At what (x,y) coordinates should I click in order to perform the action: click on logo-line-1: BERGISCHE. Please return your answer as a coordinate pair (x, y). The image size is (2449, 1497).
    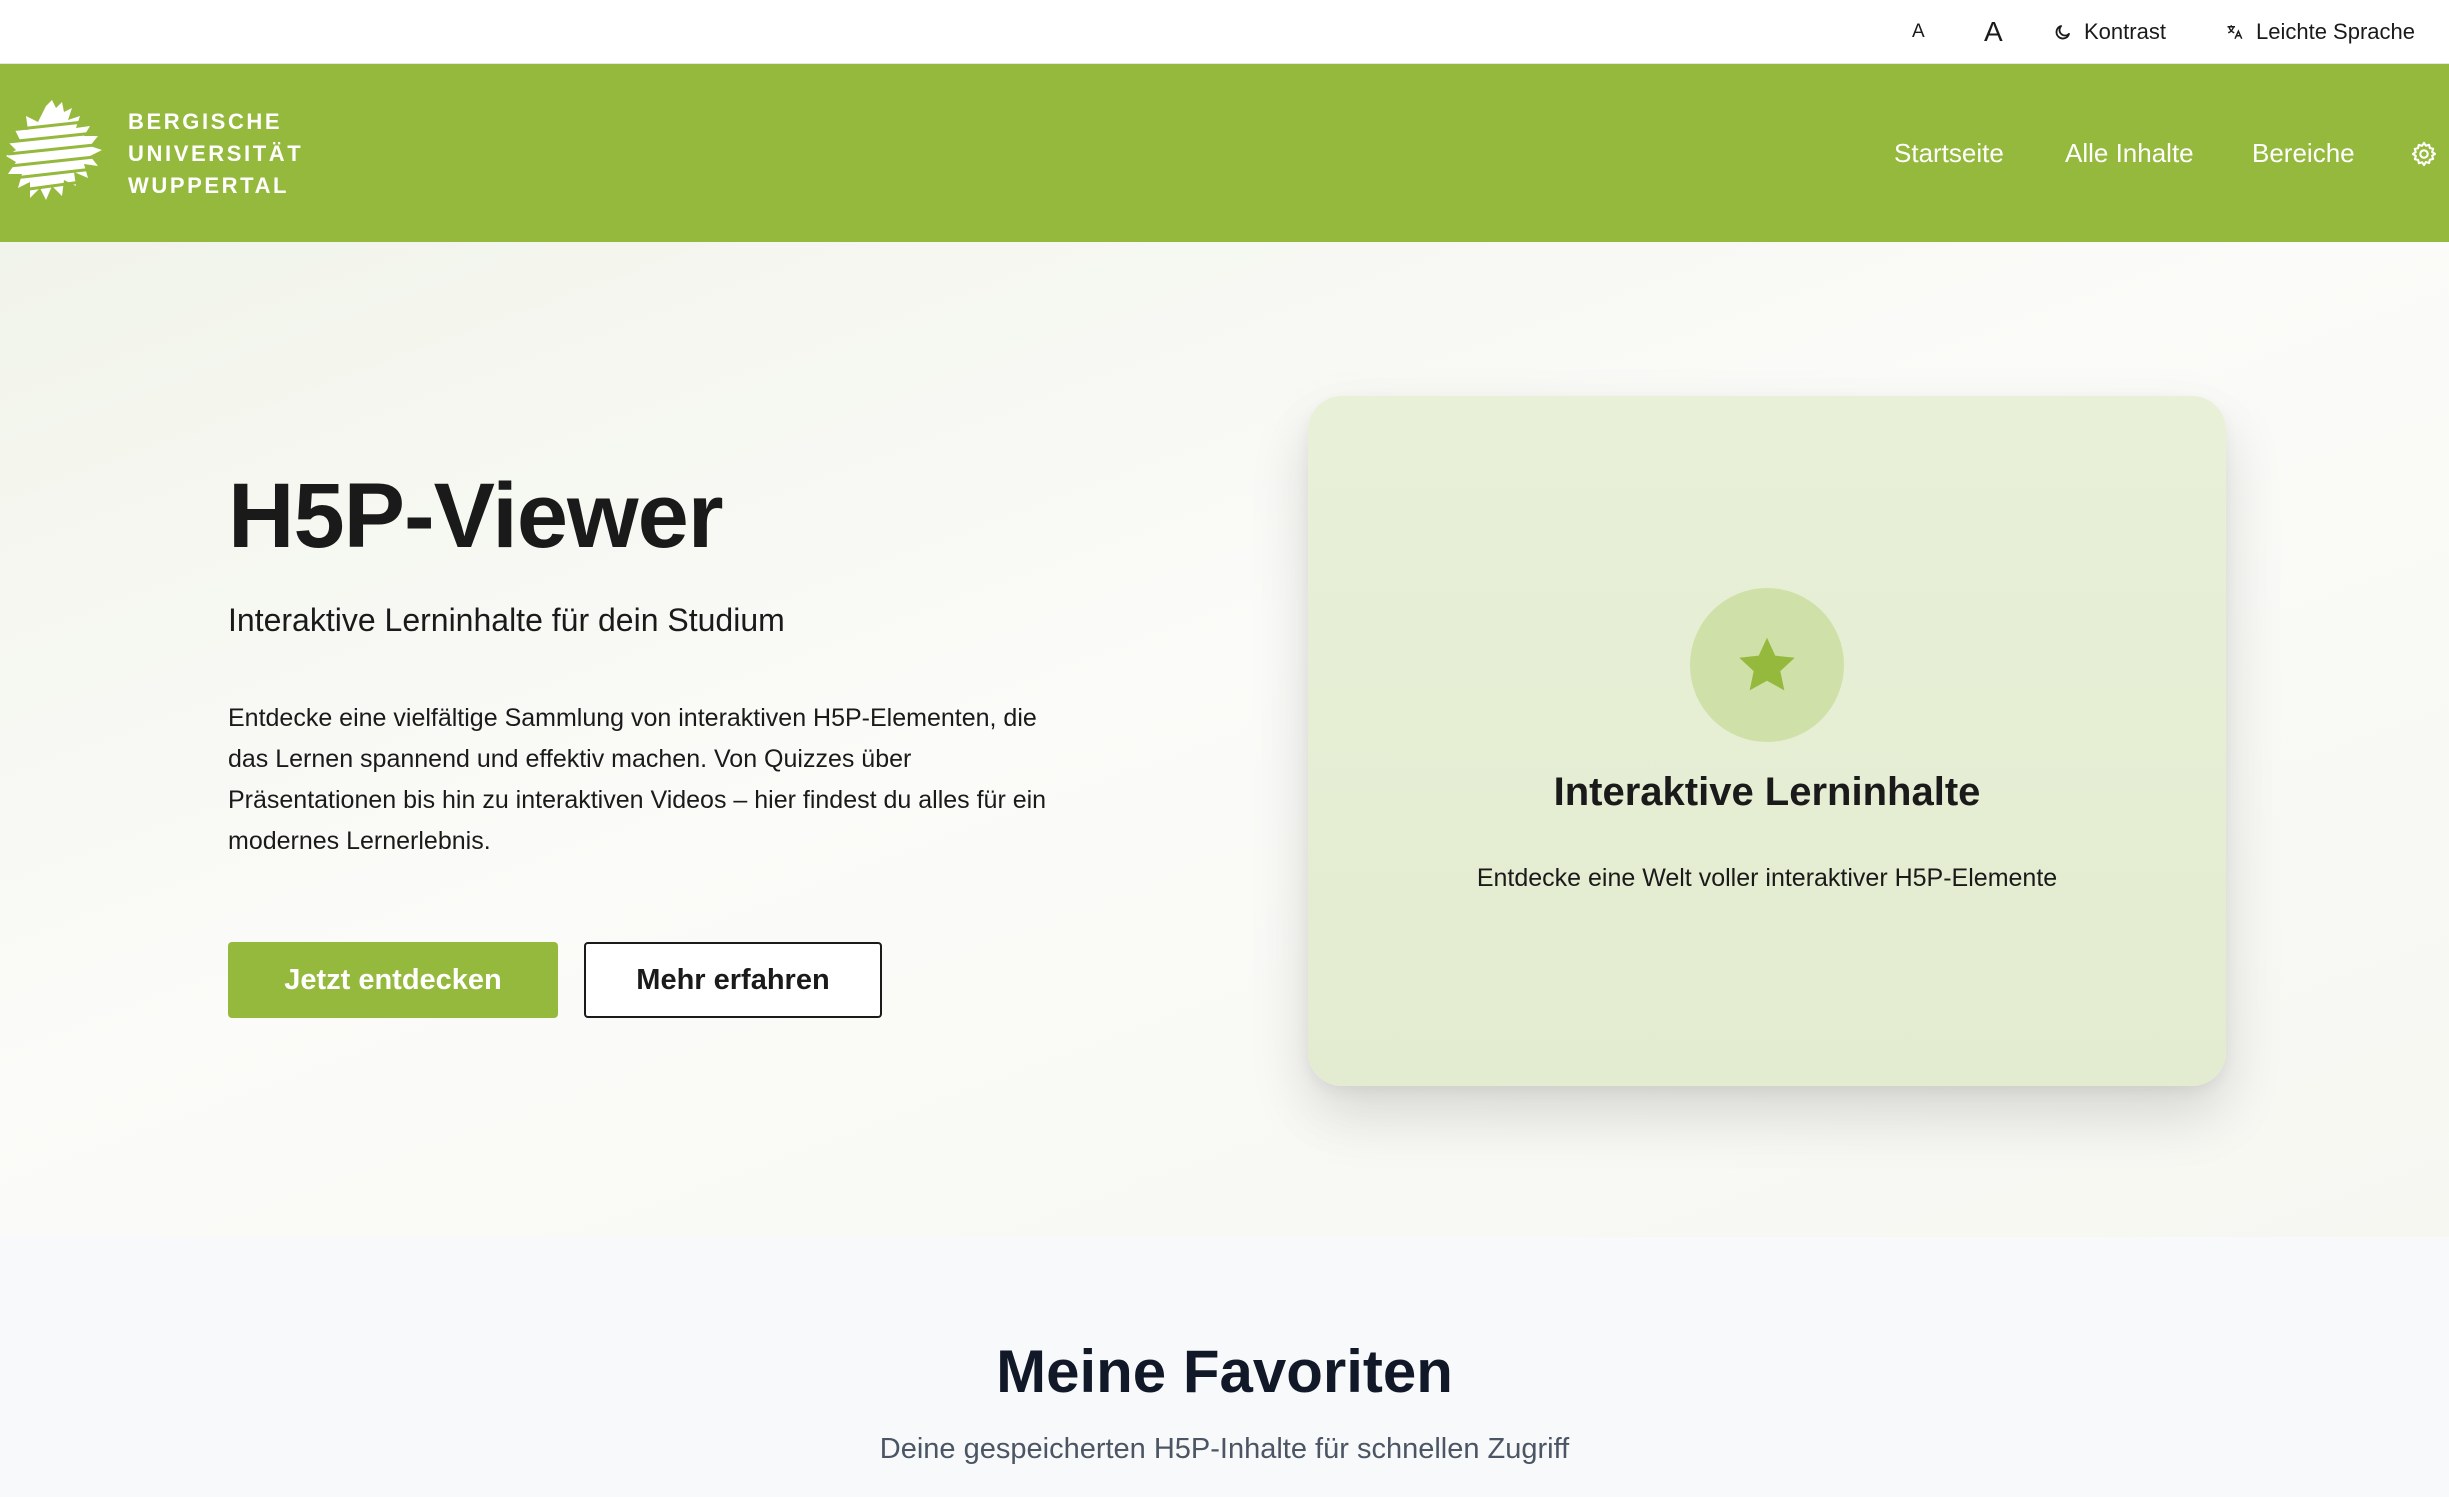
    Looking at the image, I should click on (205, 121).